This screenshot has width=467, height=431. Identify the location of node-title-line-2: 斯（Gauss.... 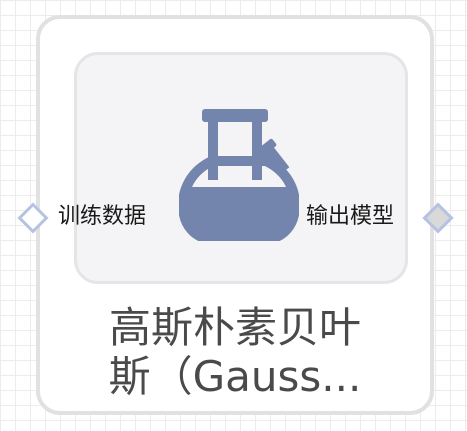
(235, 376).